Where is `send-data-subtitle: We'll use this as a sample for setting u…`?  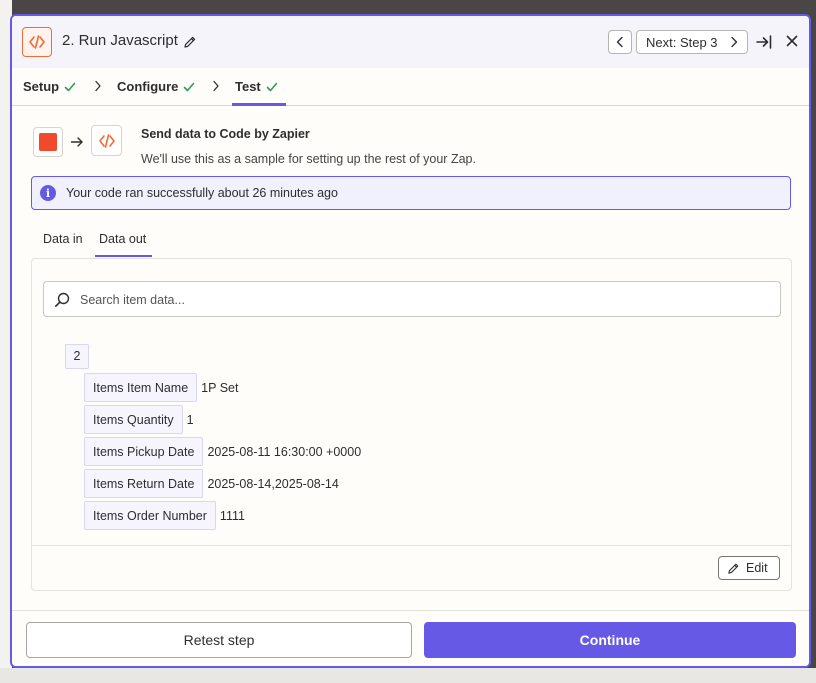
send-data-subtitle: We'll use this as a sample for setting u… is located at coordinates (308, 159).